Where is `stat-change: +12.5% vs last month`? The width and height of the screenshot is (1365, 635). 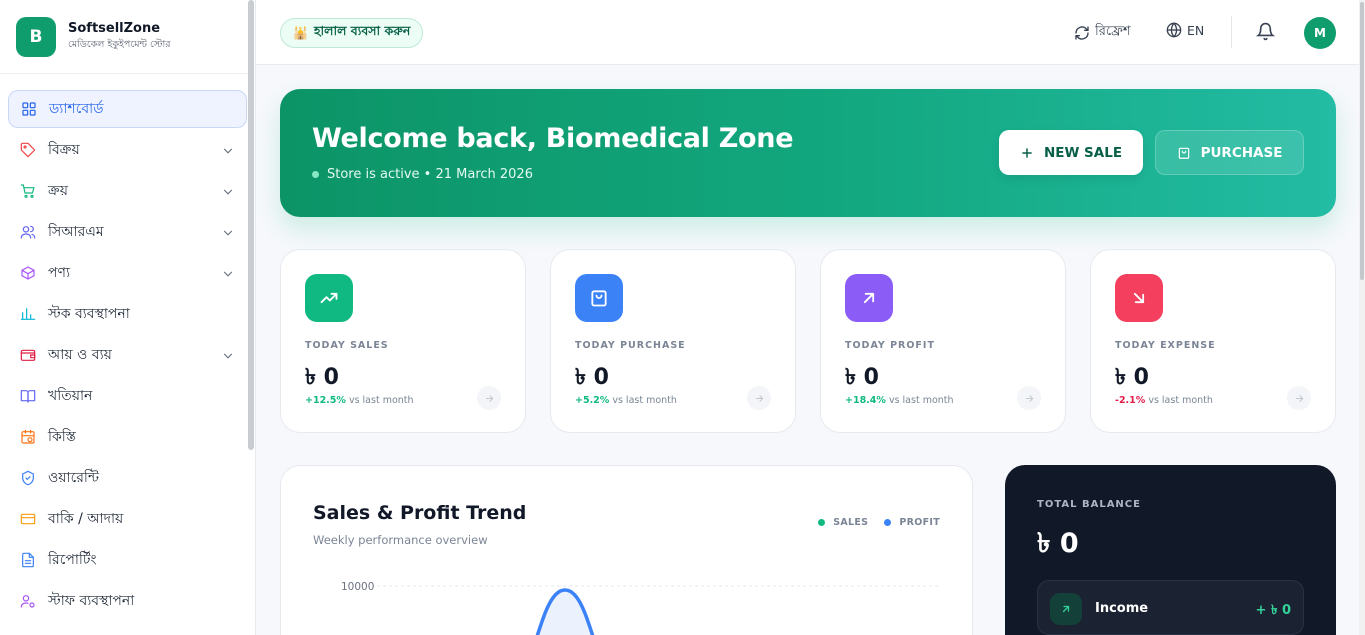
stat-change: +12.5% vs last month is located at coordinates (359, 400).